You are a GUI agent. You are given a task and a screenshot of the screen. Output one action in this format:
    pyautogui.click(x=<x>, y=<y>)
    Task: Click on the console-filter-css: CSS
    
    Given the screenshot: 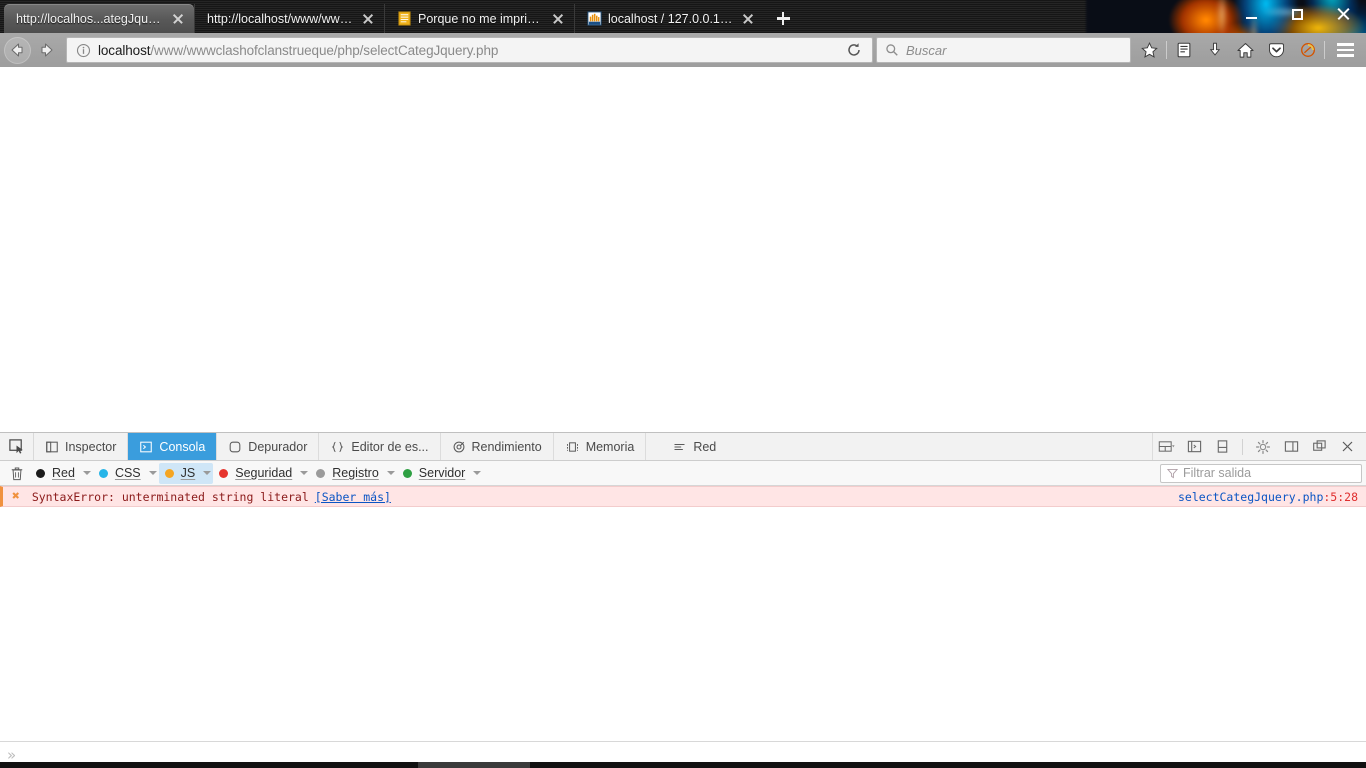 What is the action you would take?
    pyautogui.click(x=126, y=473)
    